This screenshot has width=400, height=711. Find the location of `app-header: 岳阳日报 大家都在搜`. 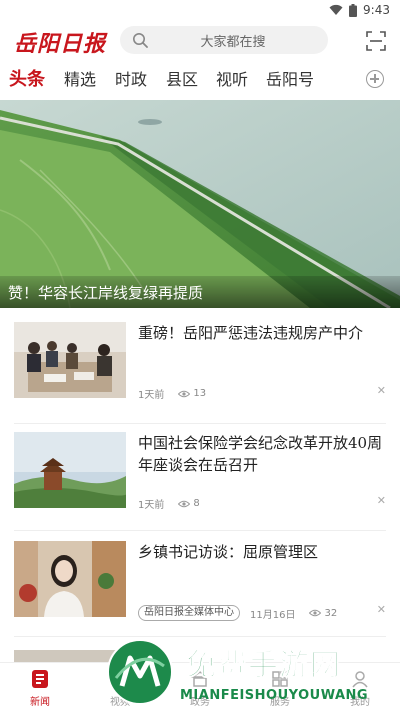

app-header: 岳阳日报 大家都在搜 is located at coordinates (200, 41).